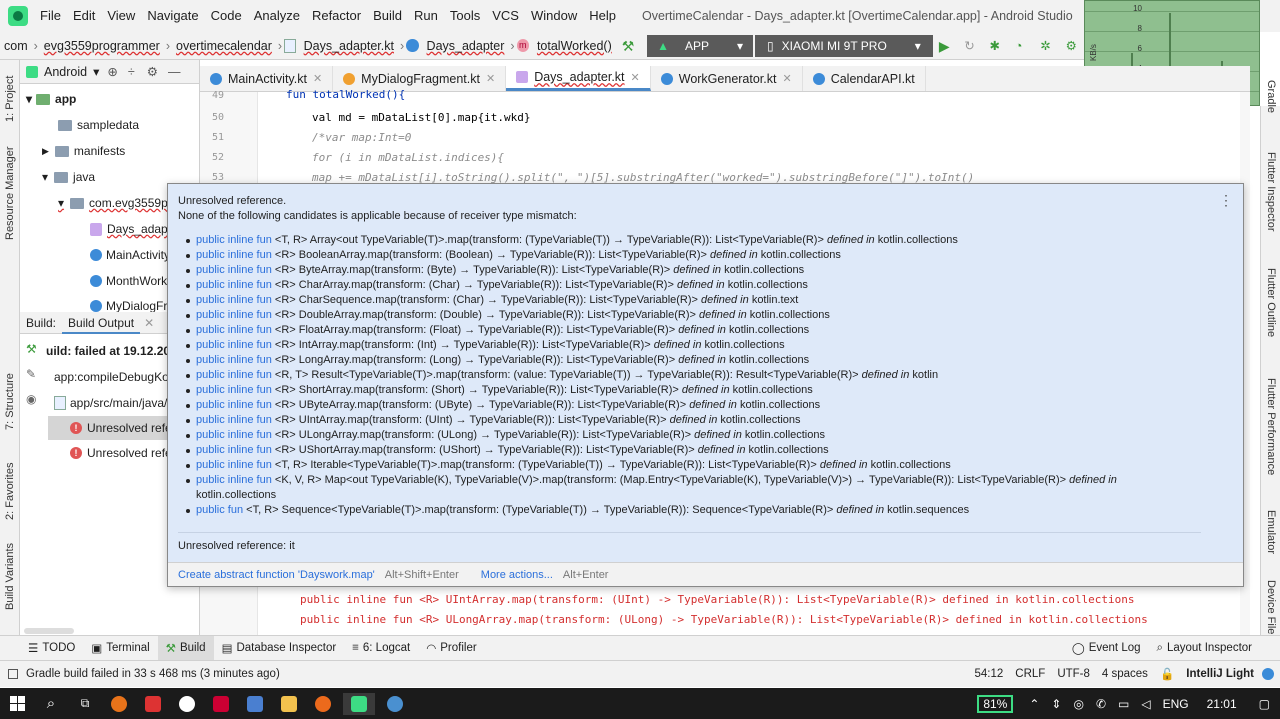 The image size is (1280, 719). I want to click on menu-help: Help, so click(602, 16).